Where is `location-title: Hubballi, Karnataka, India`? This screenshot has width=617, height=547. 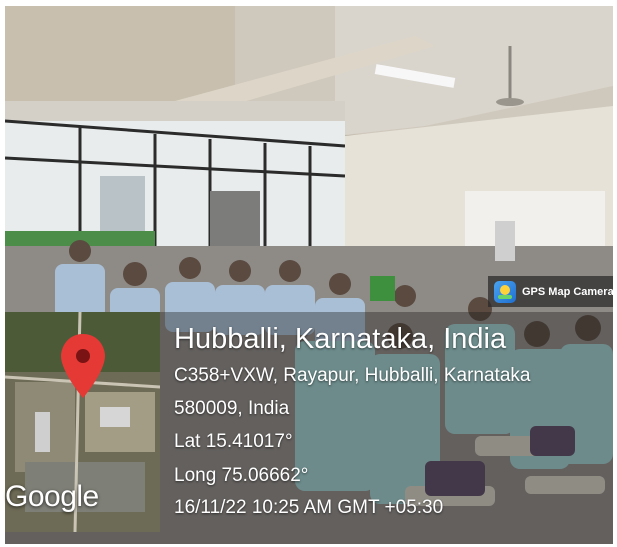 location-title: Hubballi, Karnataka, India is located at coordinates (340, 339).